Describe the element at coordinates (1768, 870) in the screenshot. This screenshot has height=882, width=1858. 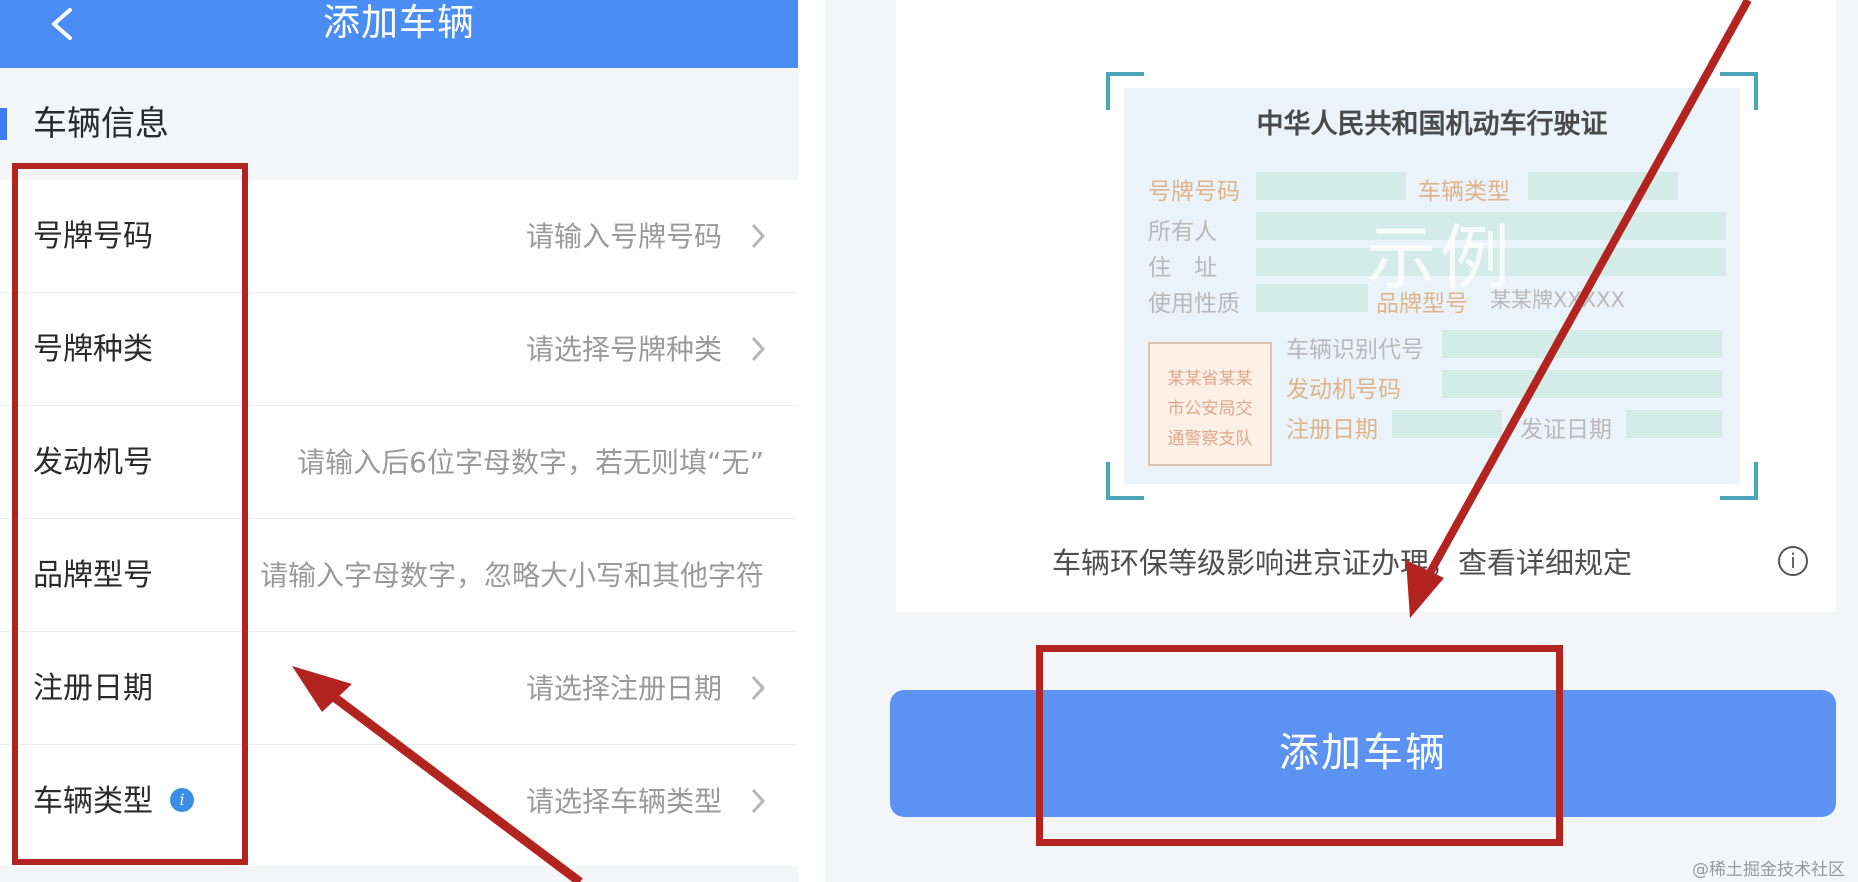
I see `watermark-text: @稀土掘金技术社区` at that location.